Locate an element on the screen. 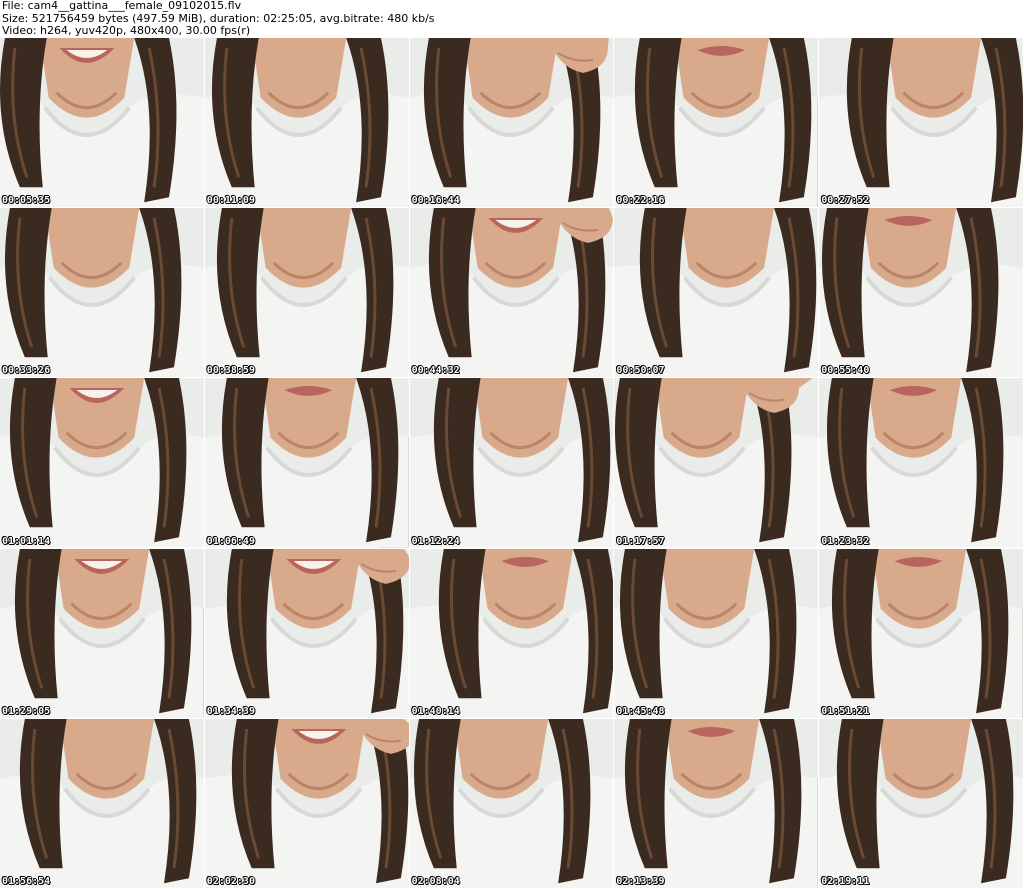  video-thumbnail: 00:11:09 is located at coordinates (307, 123).